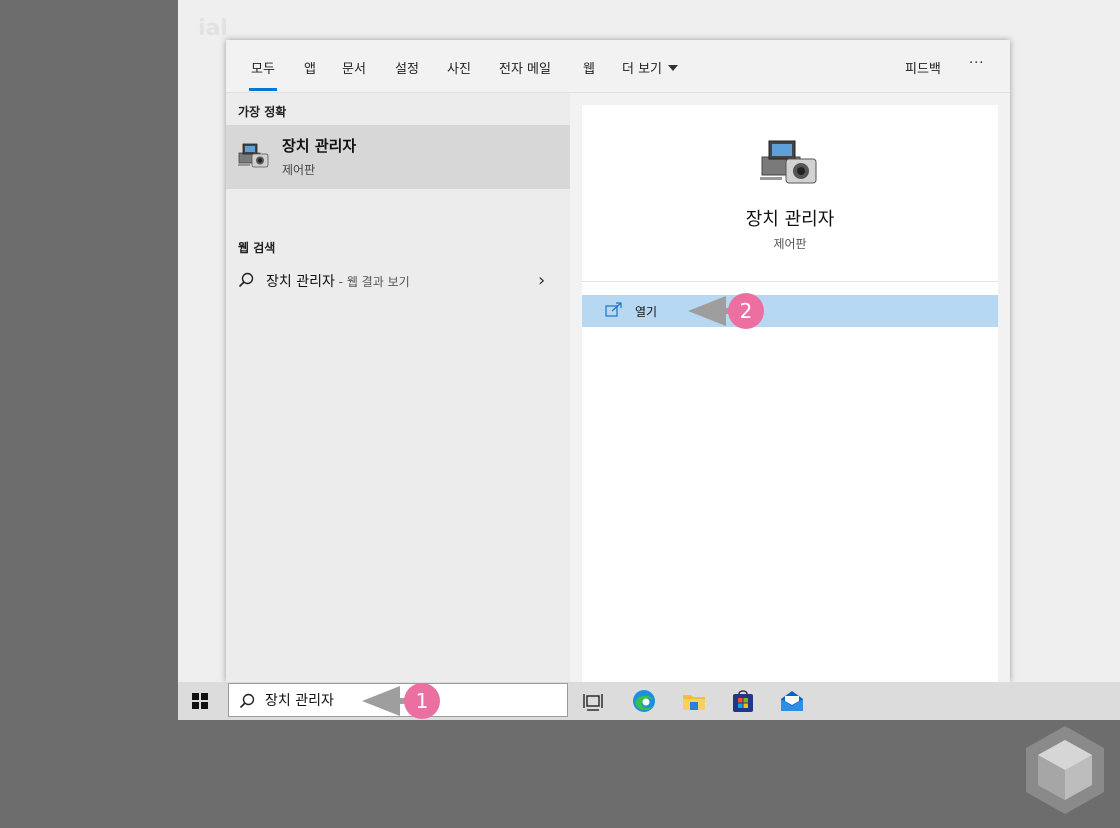 Image resolution: width=1120 pixels, height=828 pixels. What do you see at coordinates (646, 312) in the screenshot?
I see `open-label: 열기` at bounding box center [646, 312].